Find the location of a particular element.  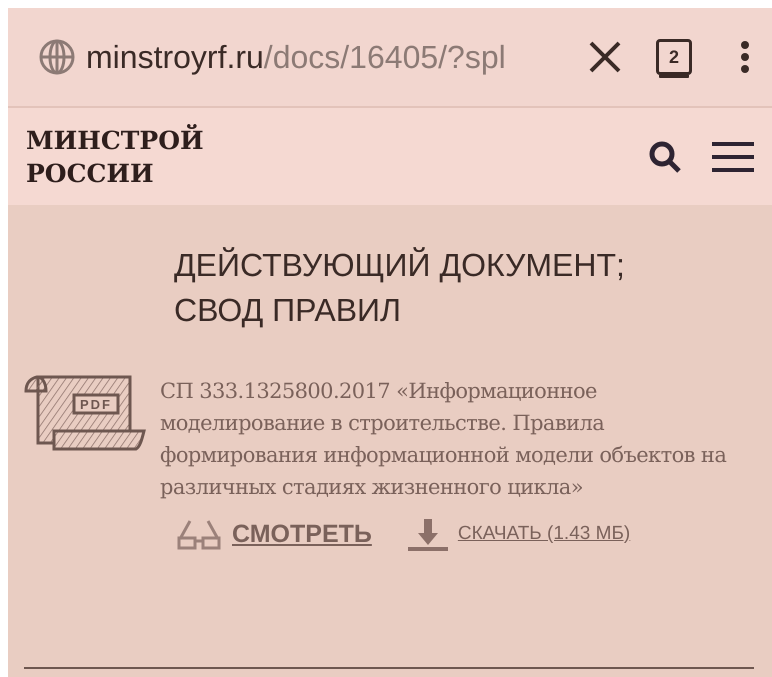

document-title: СП 333.1325800.2017 «Информационное моделирование в строительстве. Правила формирования информационной модели объектов на различных стадиях жизненного цикла» is located at coordinates (444, 439).